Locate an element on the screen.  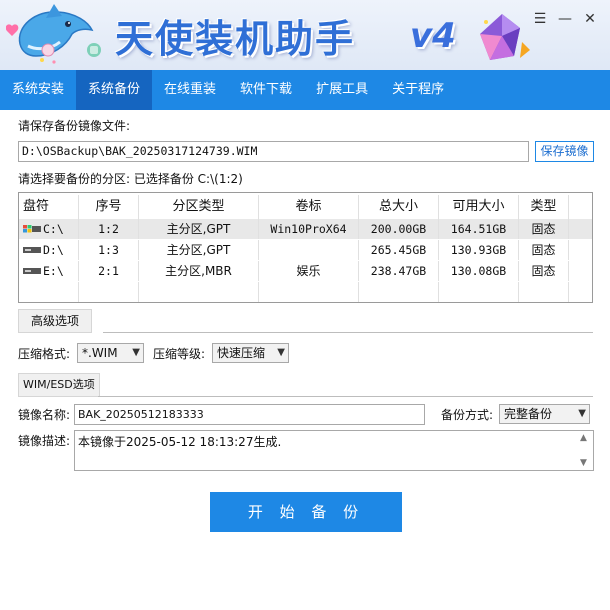
total-size: 200.00GB is located at coordinates (399, 229).